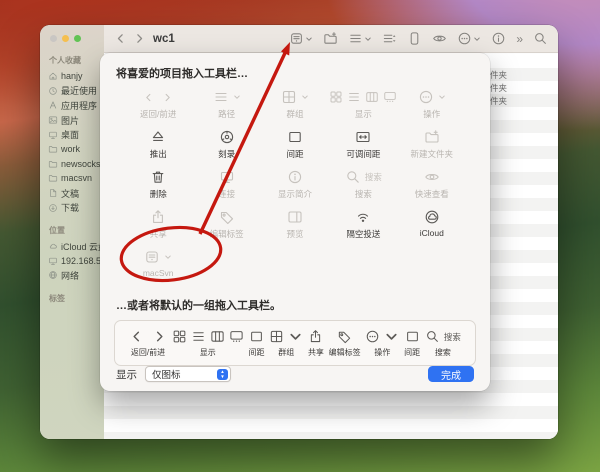  I want to click on toolbar-quick-look-button, so click(439, 38).